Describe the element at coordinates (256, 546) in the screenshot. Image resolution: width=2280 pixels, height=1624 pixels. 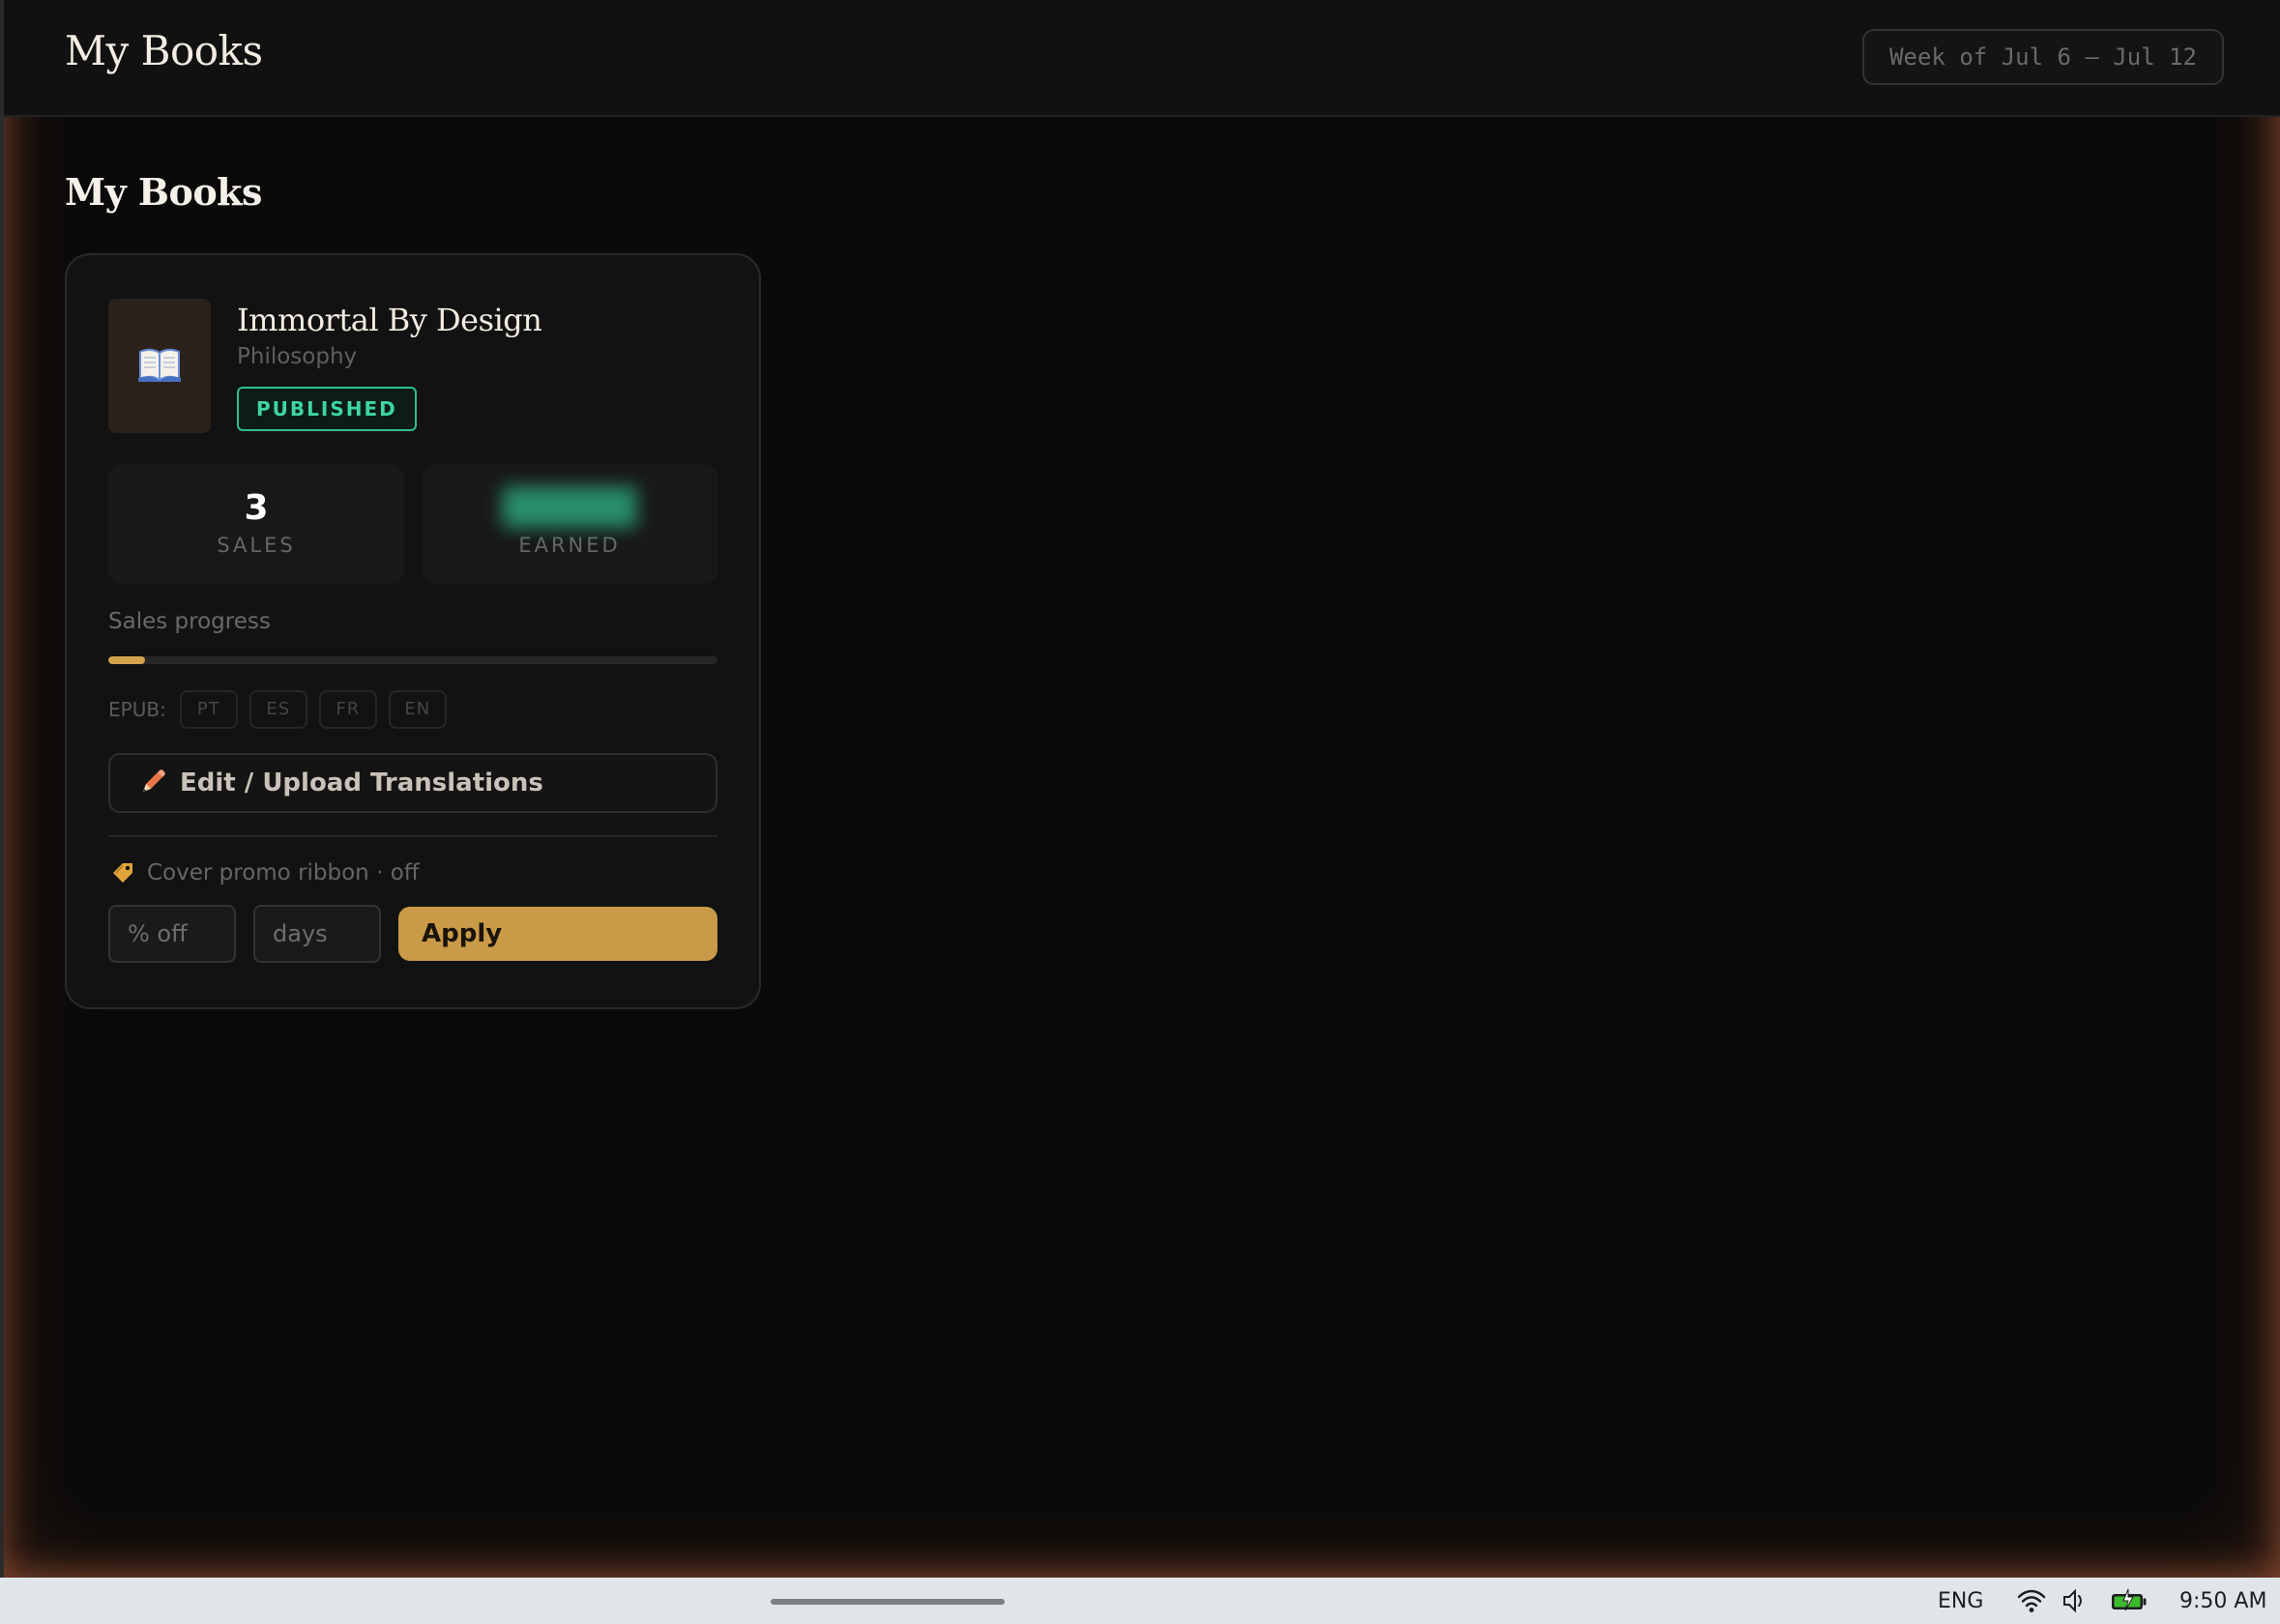
I see `sales-label: SALES` at that location.